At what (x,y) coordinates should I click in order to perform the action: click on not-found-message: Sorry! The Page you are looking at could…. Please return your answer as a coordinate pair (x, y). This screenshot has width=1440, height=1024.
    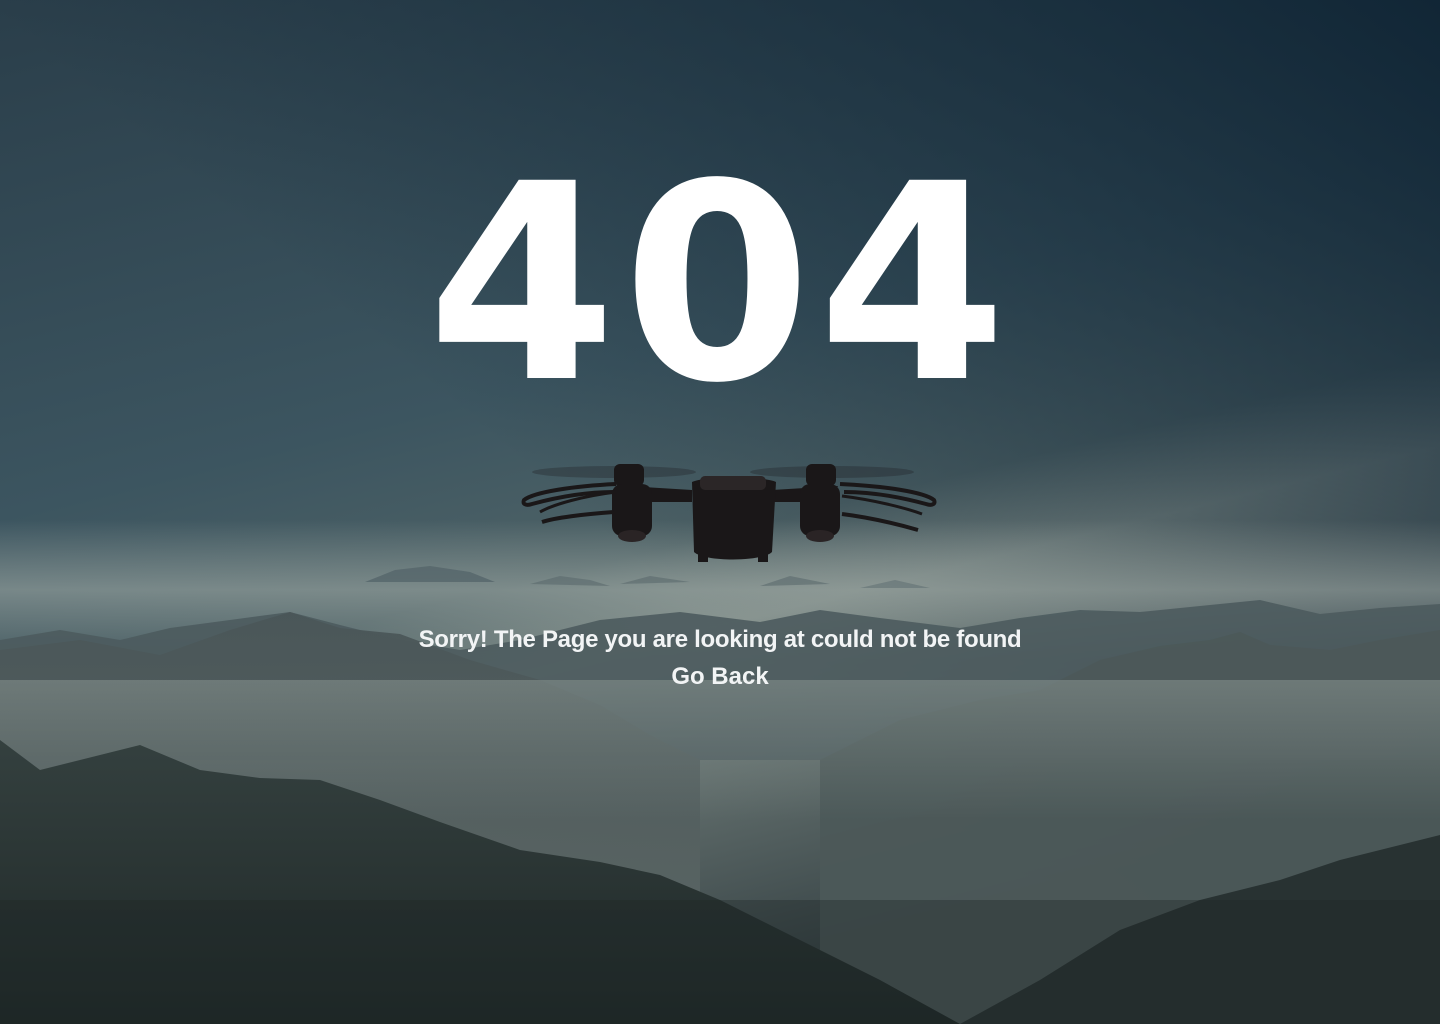
    Looking at the image, I should click on (720, 639).